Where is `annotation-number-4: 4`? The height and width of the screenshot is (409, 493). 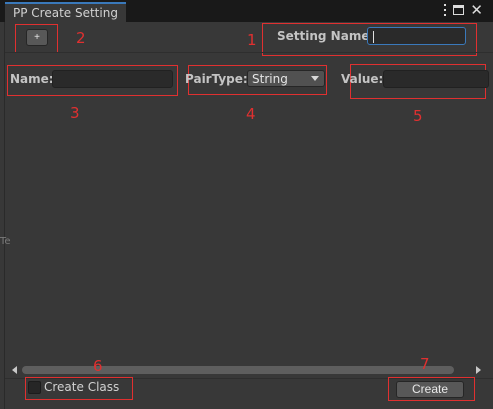
annotation-number-4: 4 is located at coordinates (251, 114).